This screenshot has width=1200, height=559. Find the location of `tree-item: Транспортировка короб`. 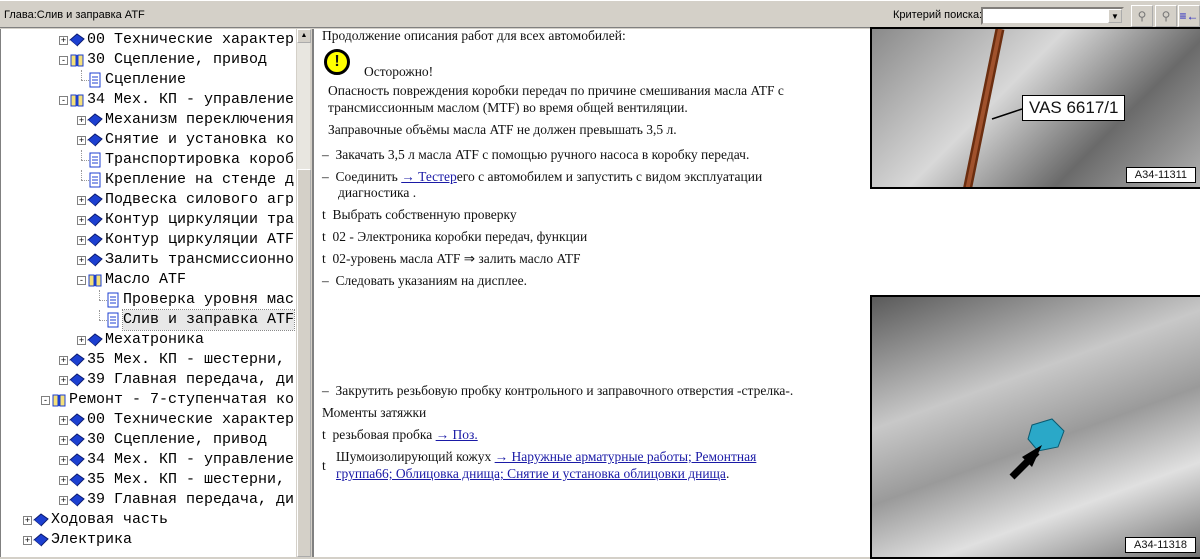

tree-item: Транспортировка короб is located at coordinates (148, 160).